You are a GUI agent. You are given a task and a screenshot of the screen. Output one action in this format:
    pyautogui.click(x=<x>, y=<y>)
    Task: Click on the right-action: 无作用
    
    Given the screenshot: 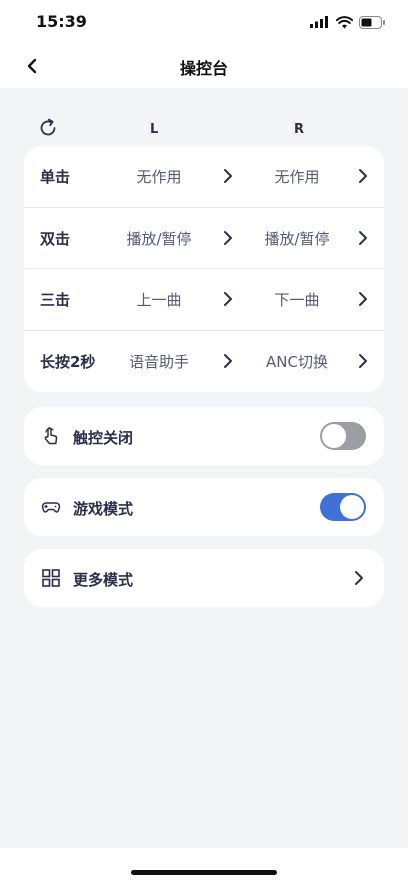 What is the action you would take?
    pyautogui.click(x=297, y=176)
    